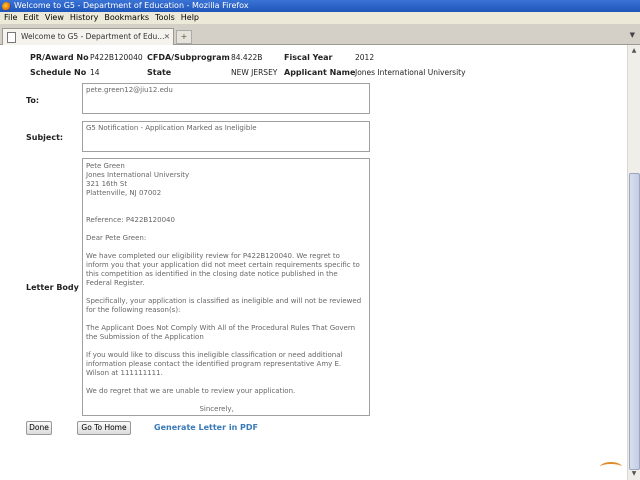 This screenshot has height=480, width=640. I want to click on menu-edit: Edit, so click(31, 18).